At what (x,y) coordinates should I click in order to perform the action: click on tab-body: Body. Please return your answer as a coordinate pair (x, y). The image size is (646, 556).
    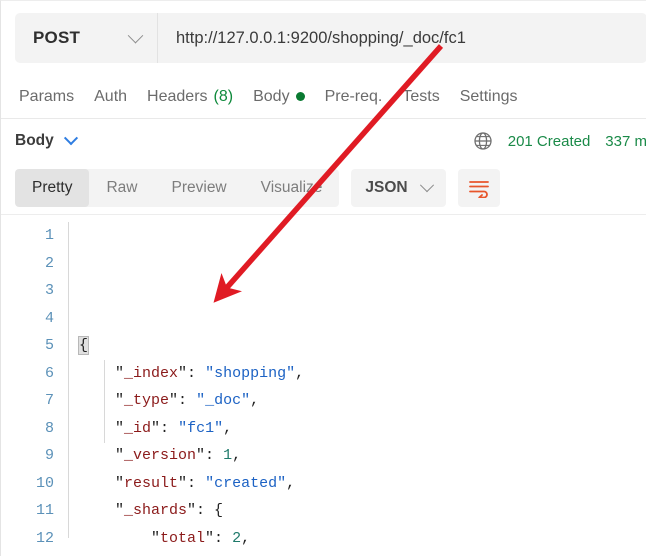
    Looking at the image, I should click on (278, 97).